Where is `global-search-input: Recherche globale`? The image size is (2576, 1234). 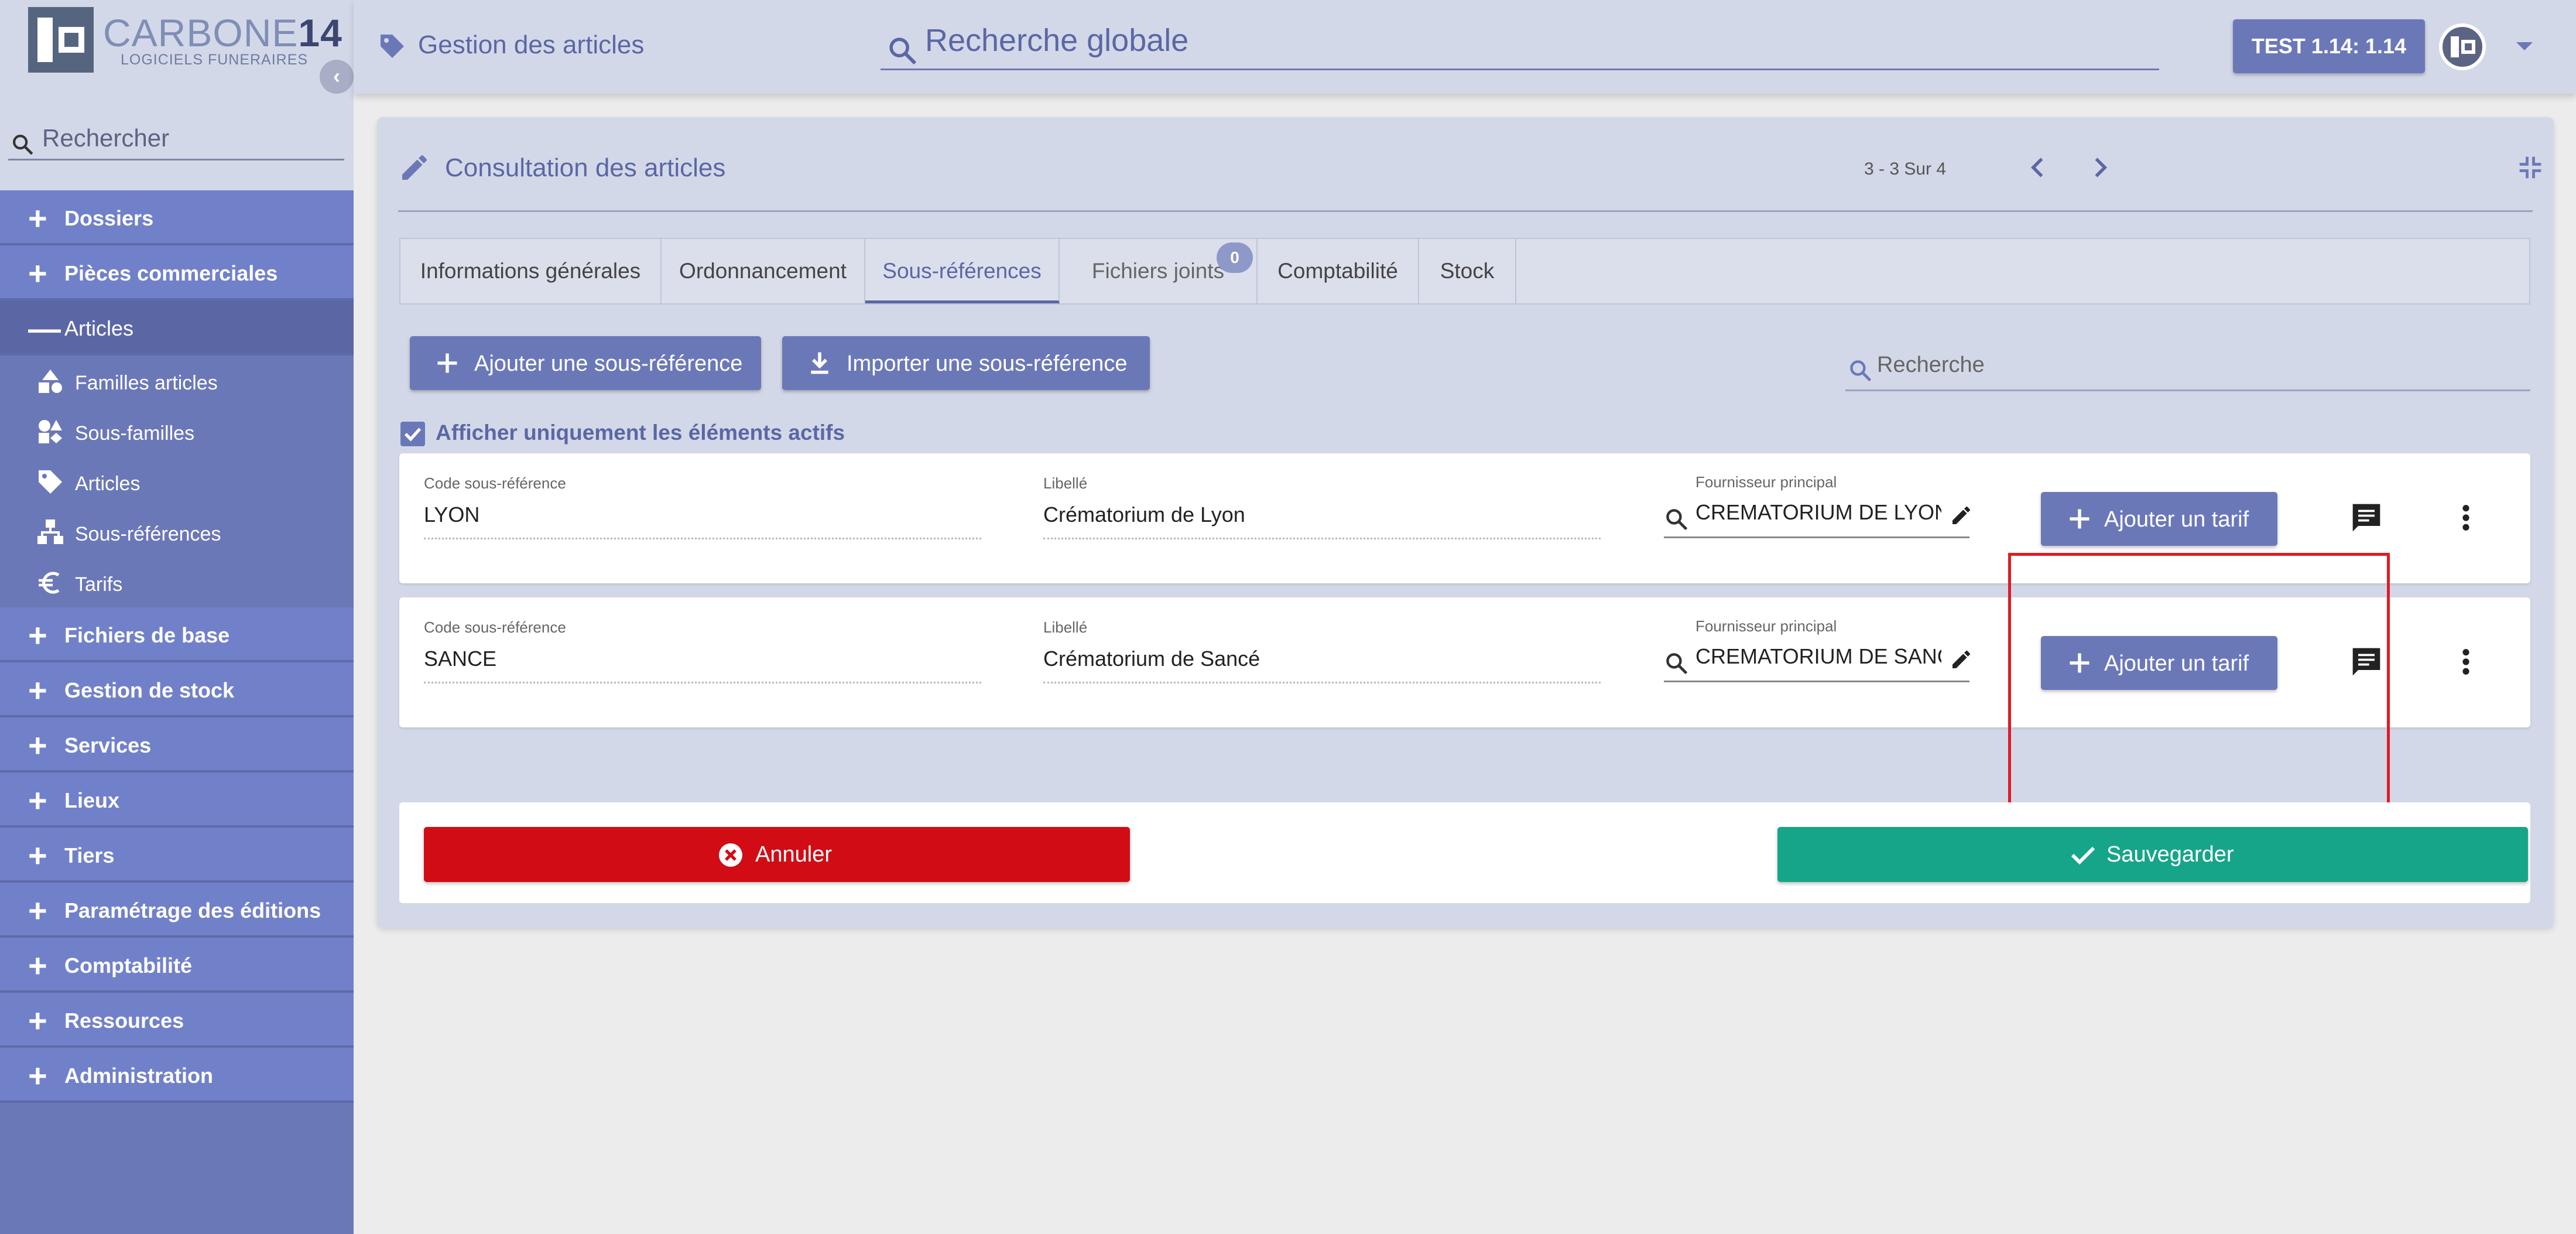 global-search-input: Recherche globale is located at coordinates (1520, 43).